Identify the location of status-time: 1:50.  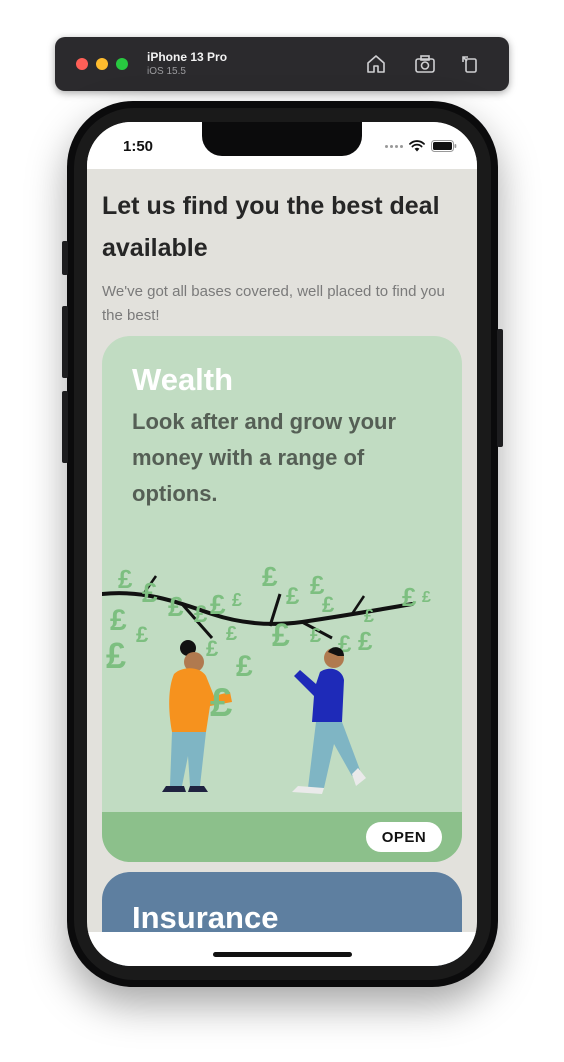
(138, 146).